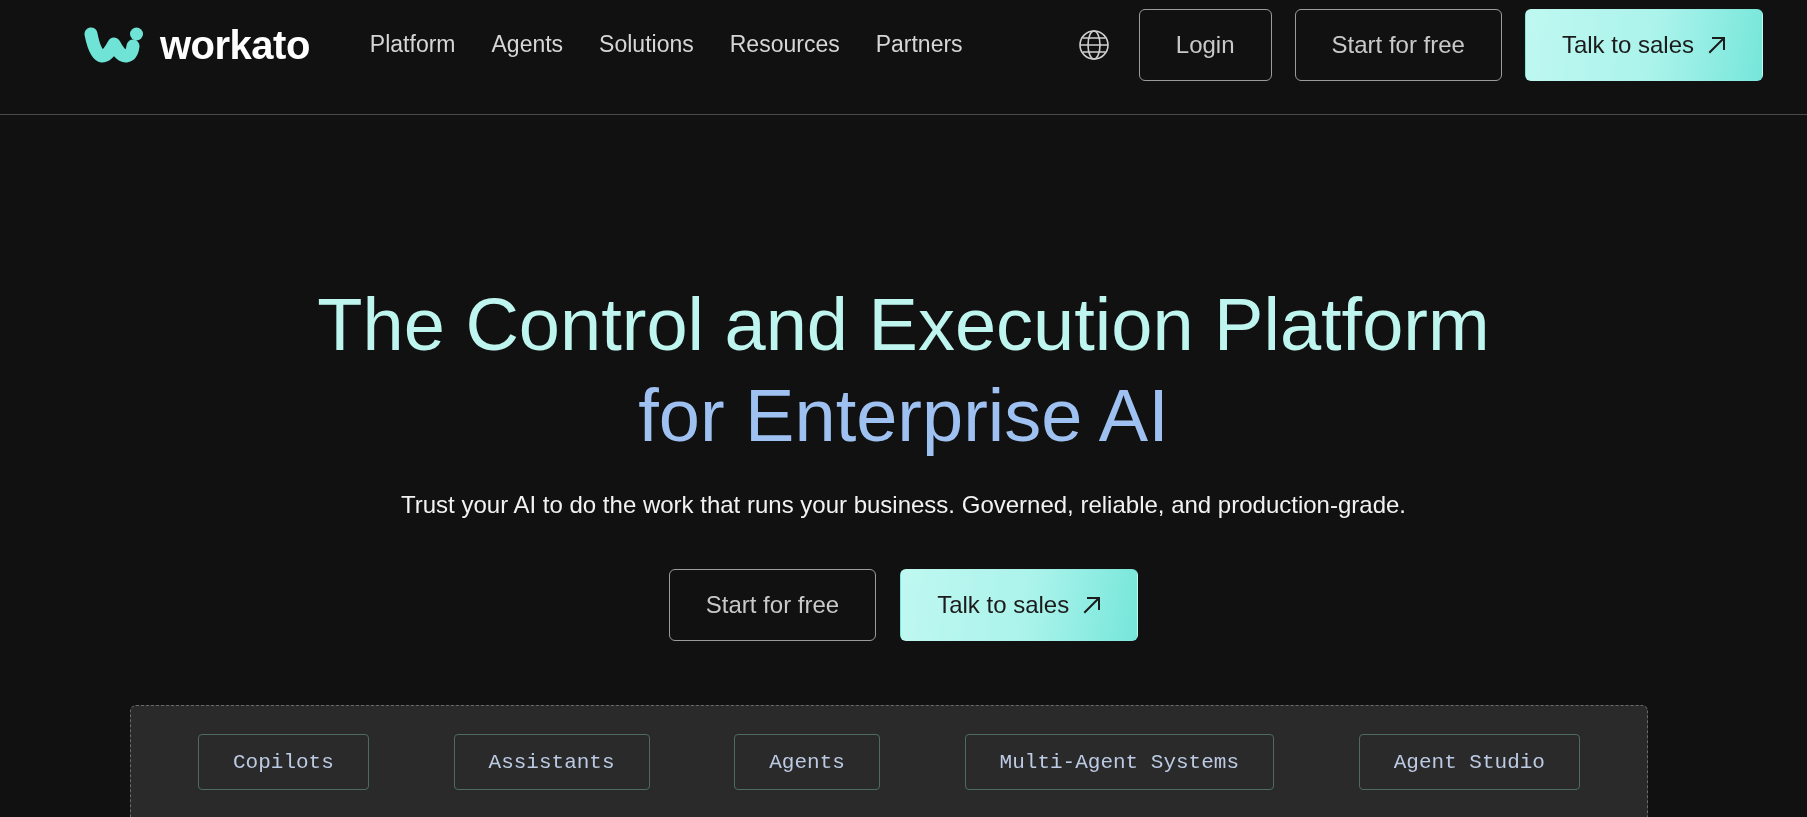 This screenshot has height=817, width=1807. I want to click on nav-link: Resources, so click(784, 44).